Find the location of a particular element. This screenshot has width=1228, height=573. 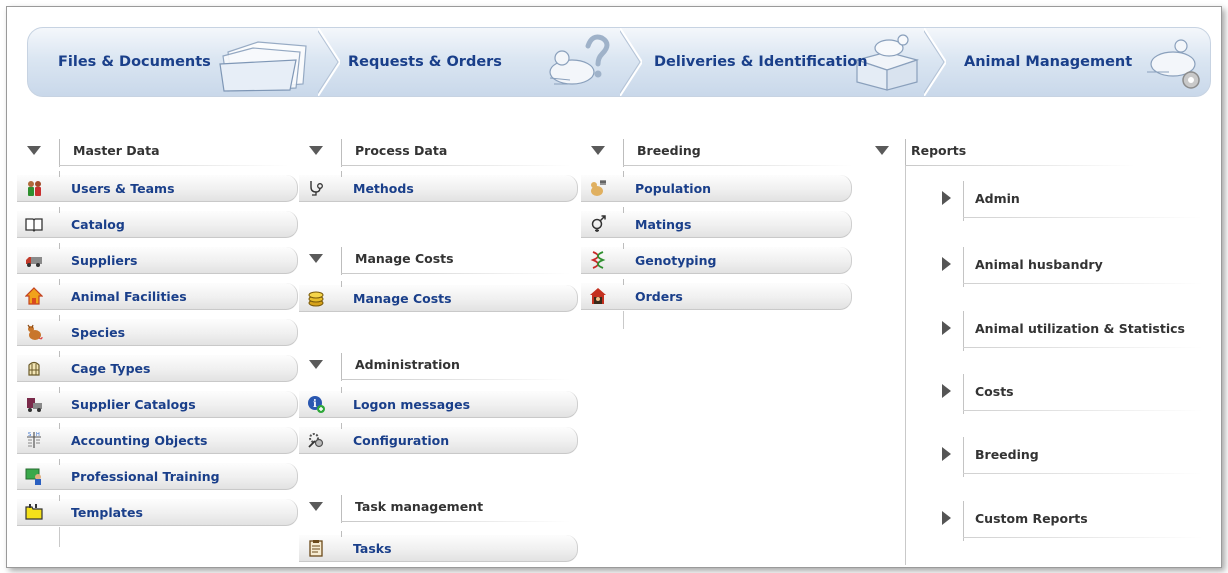

report-animal-husbandry: Animal husbandry is located at coordinates (1067, 267).